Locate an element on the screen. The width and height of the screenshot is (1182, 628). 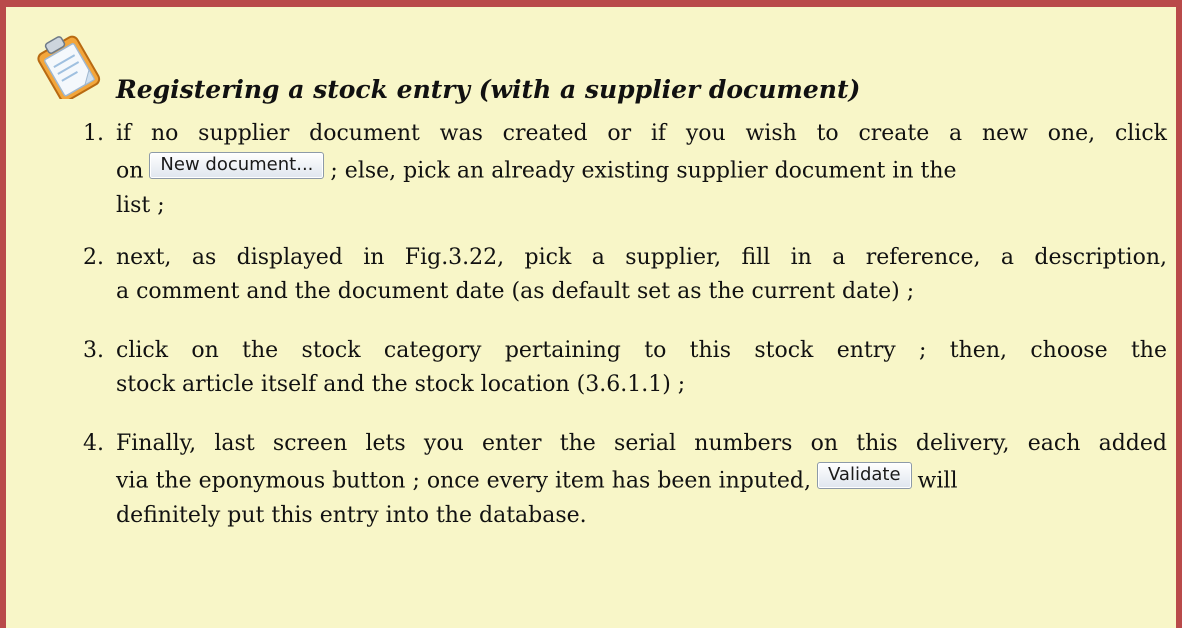
step-number: 4. is located at coordinates (93, 443).